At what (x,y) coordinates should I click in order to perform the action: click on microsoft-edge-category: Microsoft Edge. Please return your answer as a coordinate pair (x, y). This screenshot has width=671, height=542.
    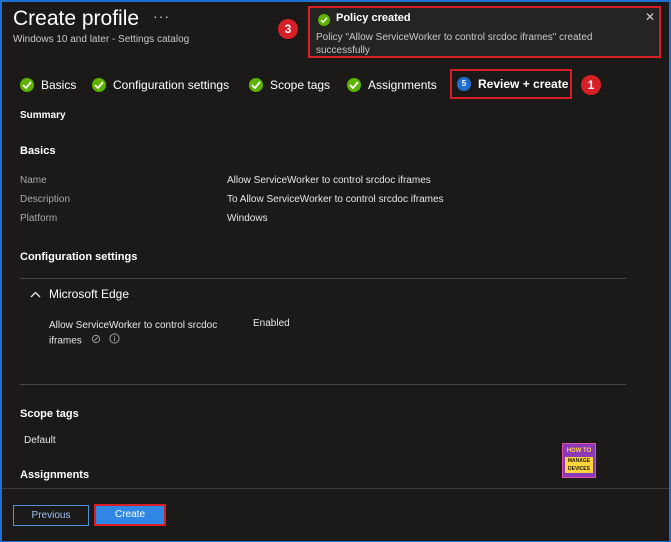
    Looking at the image, I should click on (79, 294).